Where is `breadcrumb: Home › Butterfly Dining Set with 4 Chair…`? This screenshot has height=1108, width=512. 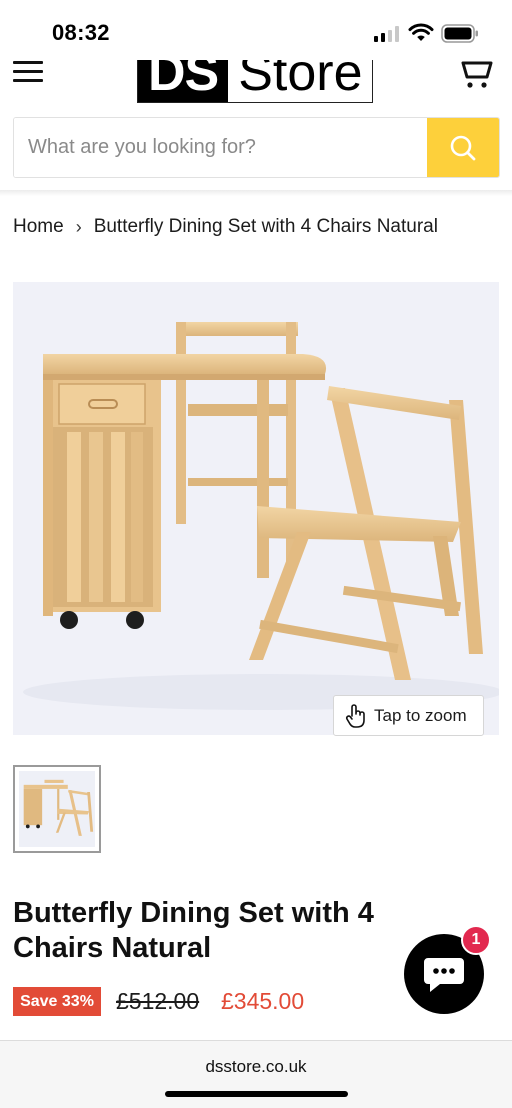 breadcrumb: Home › Butterfly Dining Set with 4 Chair… is located at coordinates (225, 227).